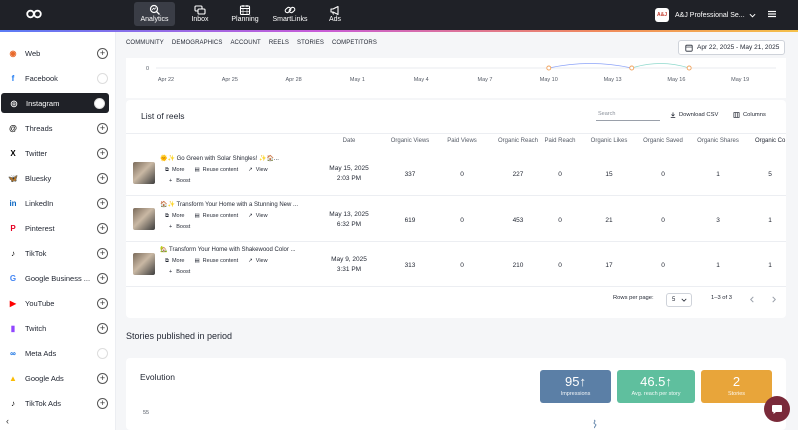  What do you see at coordinates (163, 116) in the screenshot?
I see `reels-title: List of reels` at bounding box center [163, 116].